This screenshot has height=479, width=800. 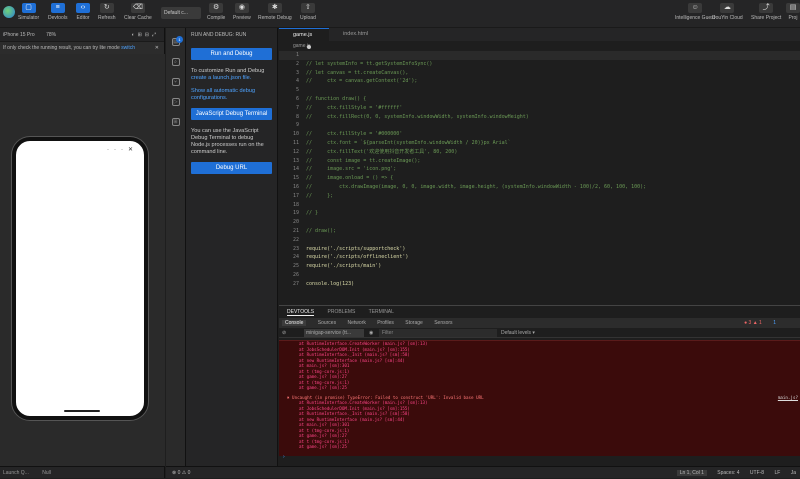 I want to click on source-control-icon: ⑂, so click(x=175, y=82).